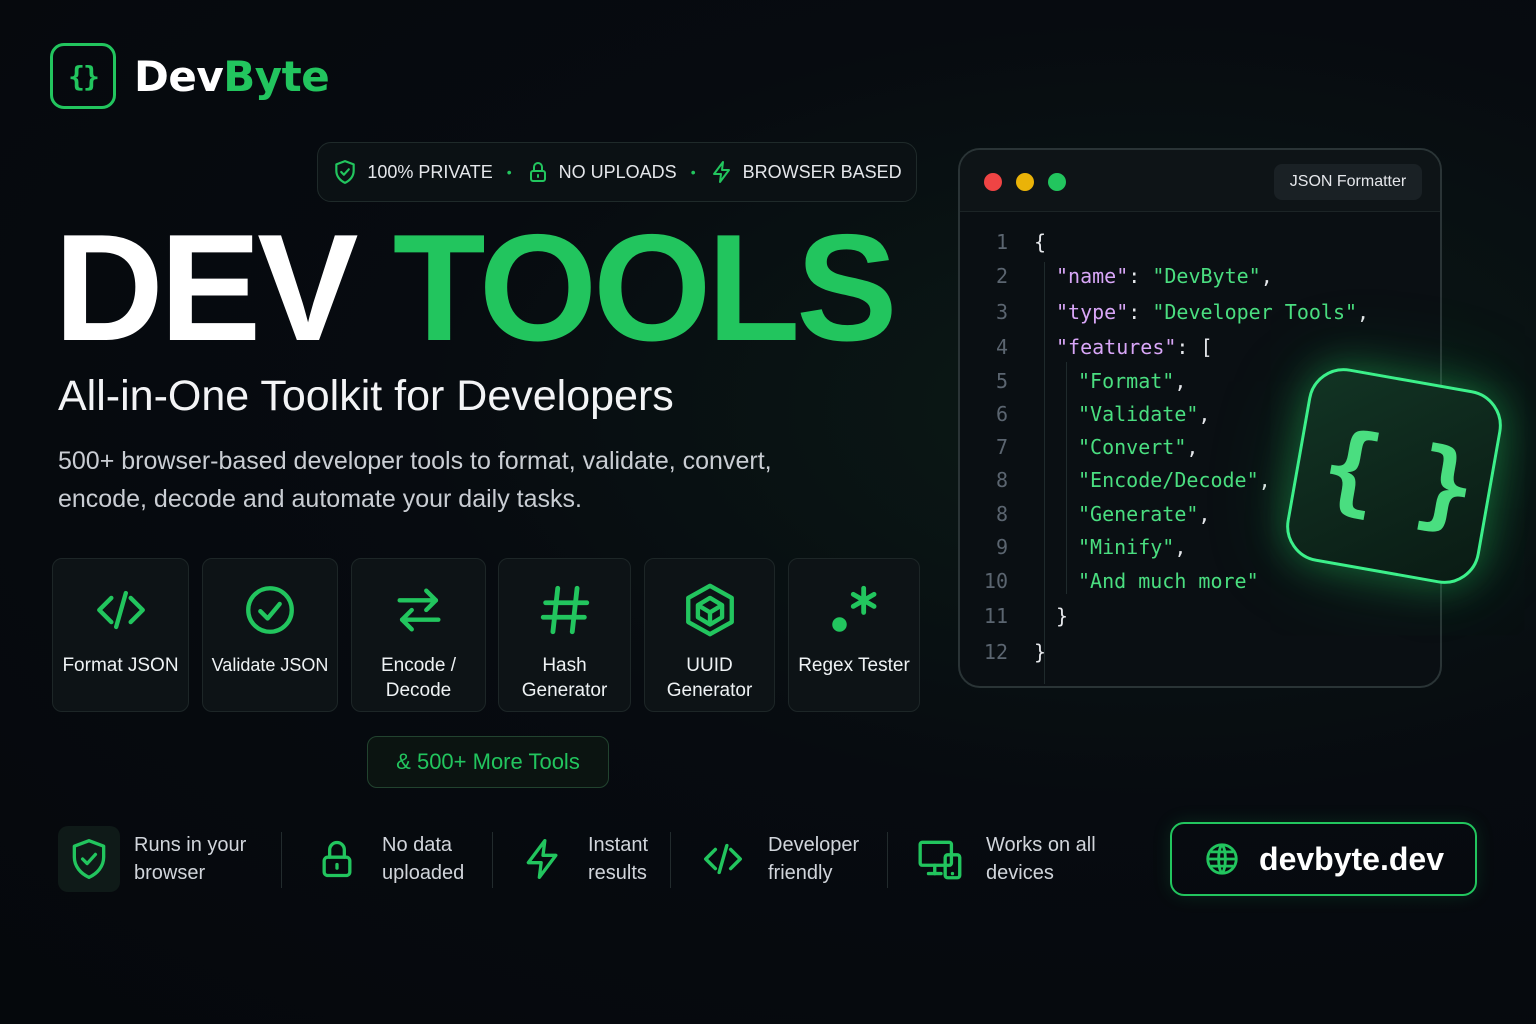 The image size is (1536, 1024). I want to click on code-line: {, so click(1040, 242).